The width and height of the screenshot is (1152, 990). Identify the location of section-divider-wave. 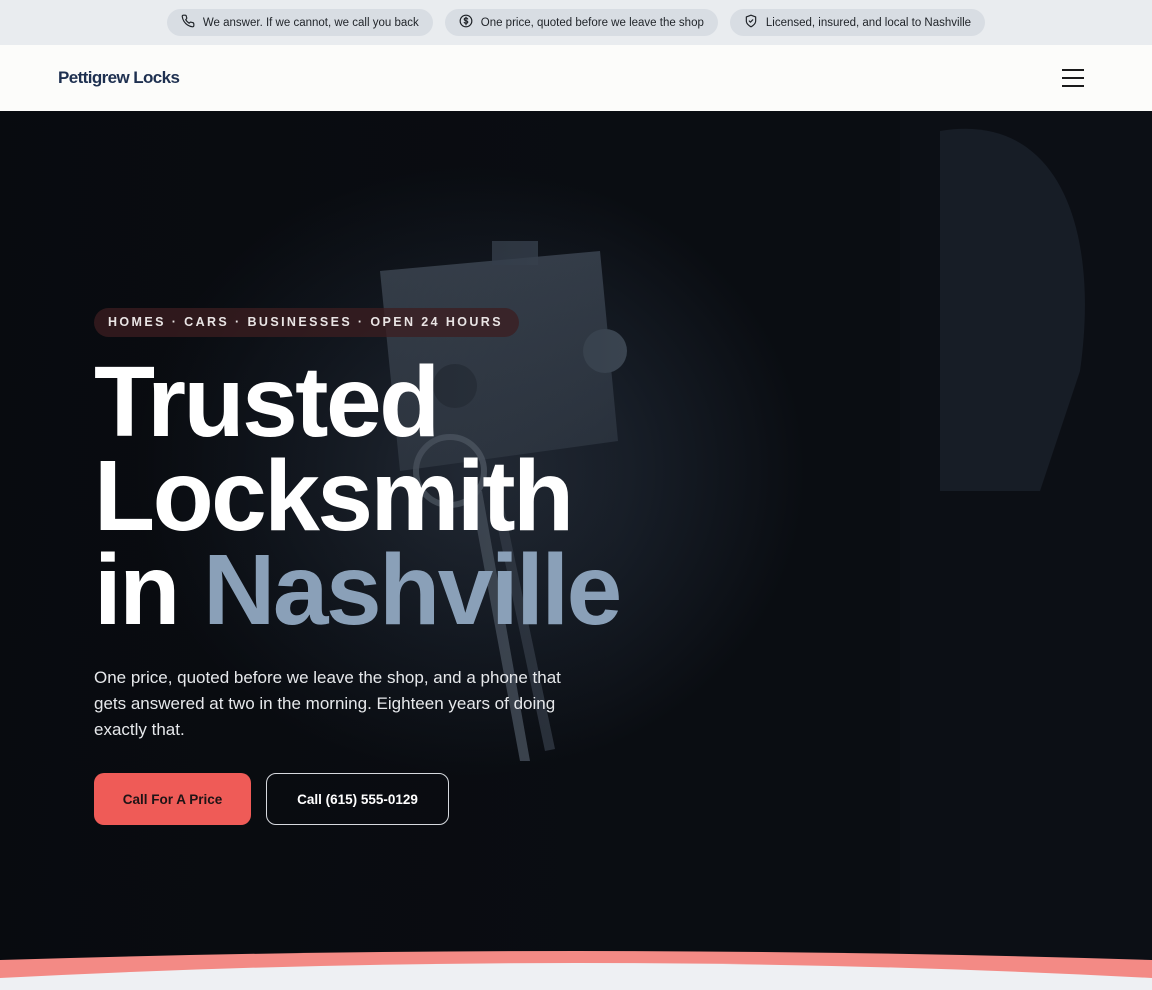
(576, 970).